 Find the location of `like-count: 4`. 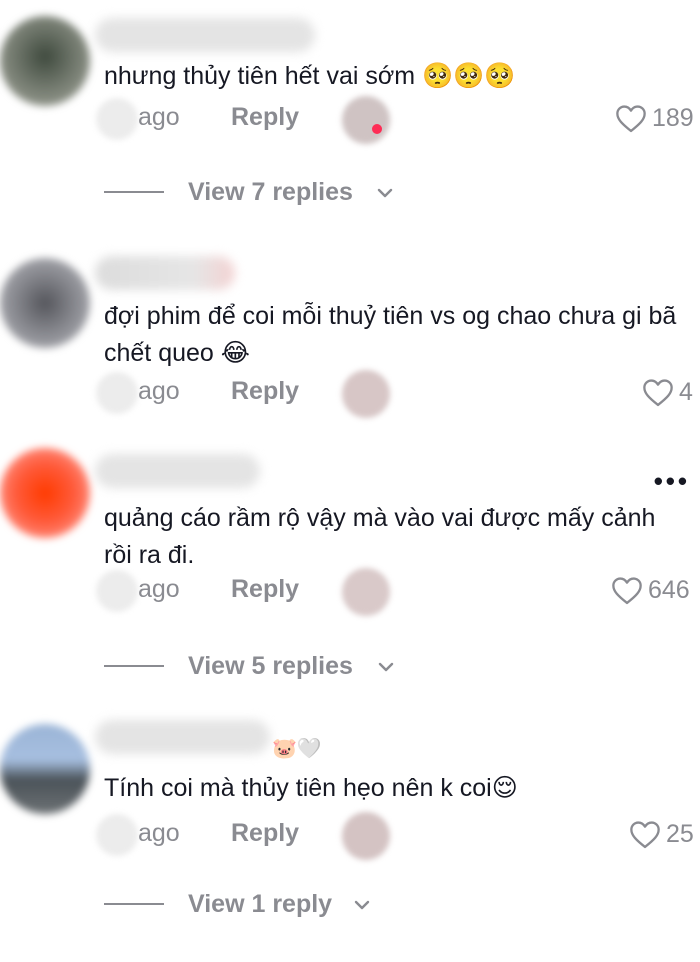

like-count: 4 is located at coordinates (686, 391).